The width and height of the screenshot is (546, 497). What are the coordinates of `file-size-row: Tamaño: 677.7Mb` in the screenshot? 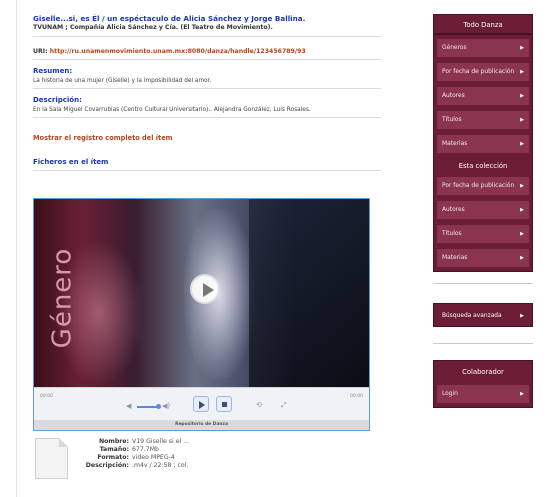 It's located at (116, 449).